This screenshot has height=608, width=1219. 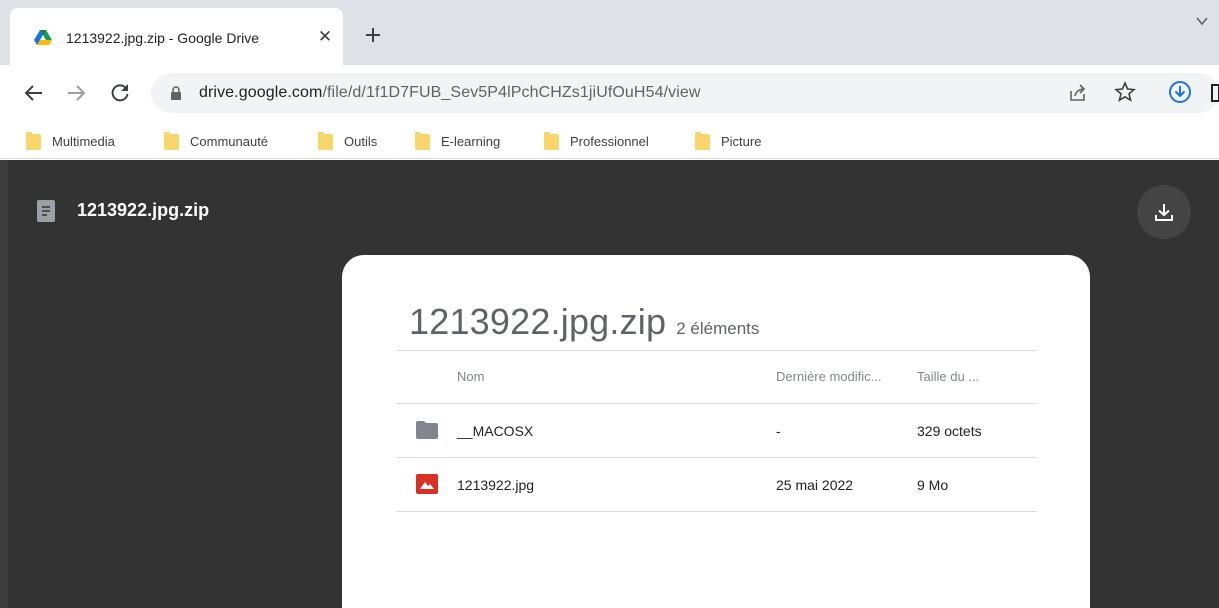 I want to click on file-modified: -, so click(x=778, y=431).